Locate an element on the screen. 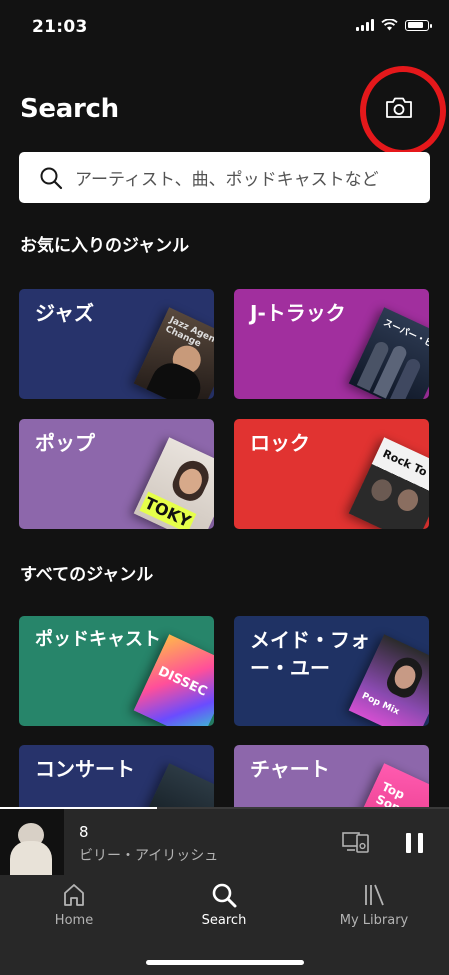  wifi-icon is located at coordinates (389, 25).